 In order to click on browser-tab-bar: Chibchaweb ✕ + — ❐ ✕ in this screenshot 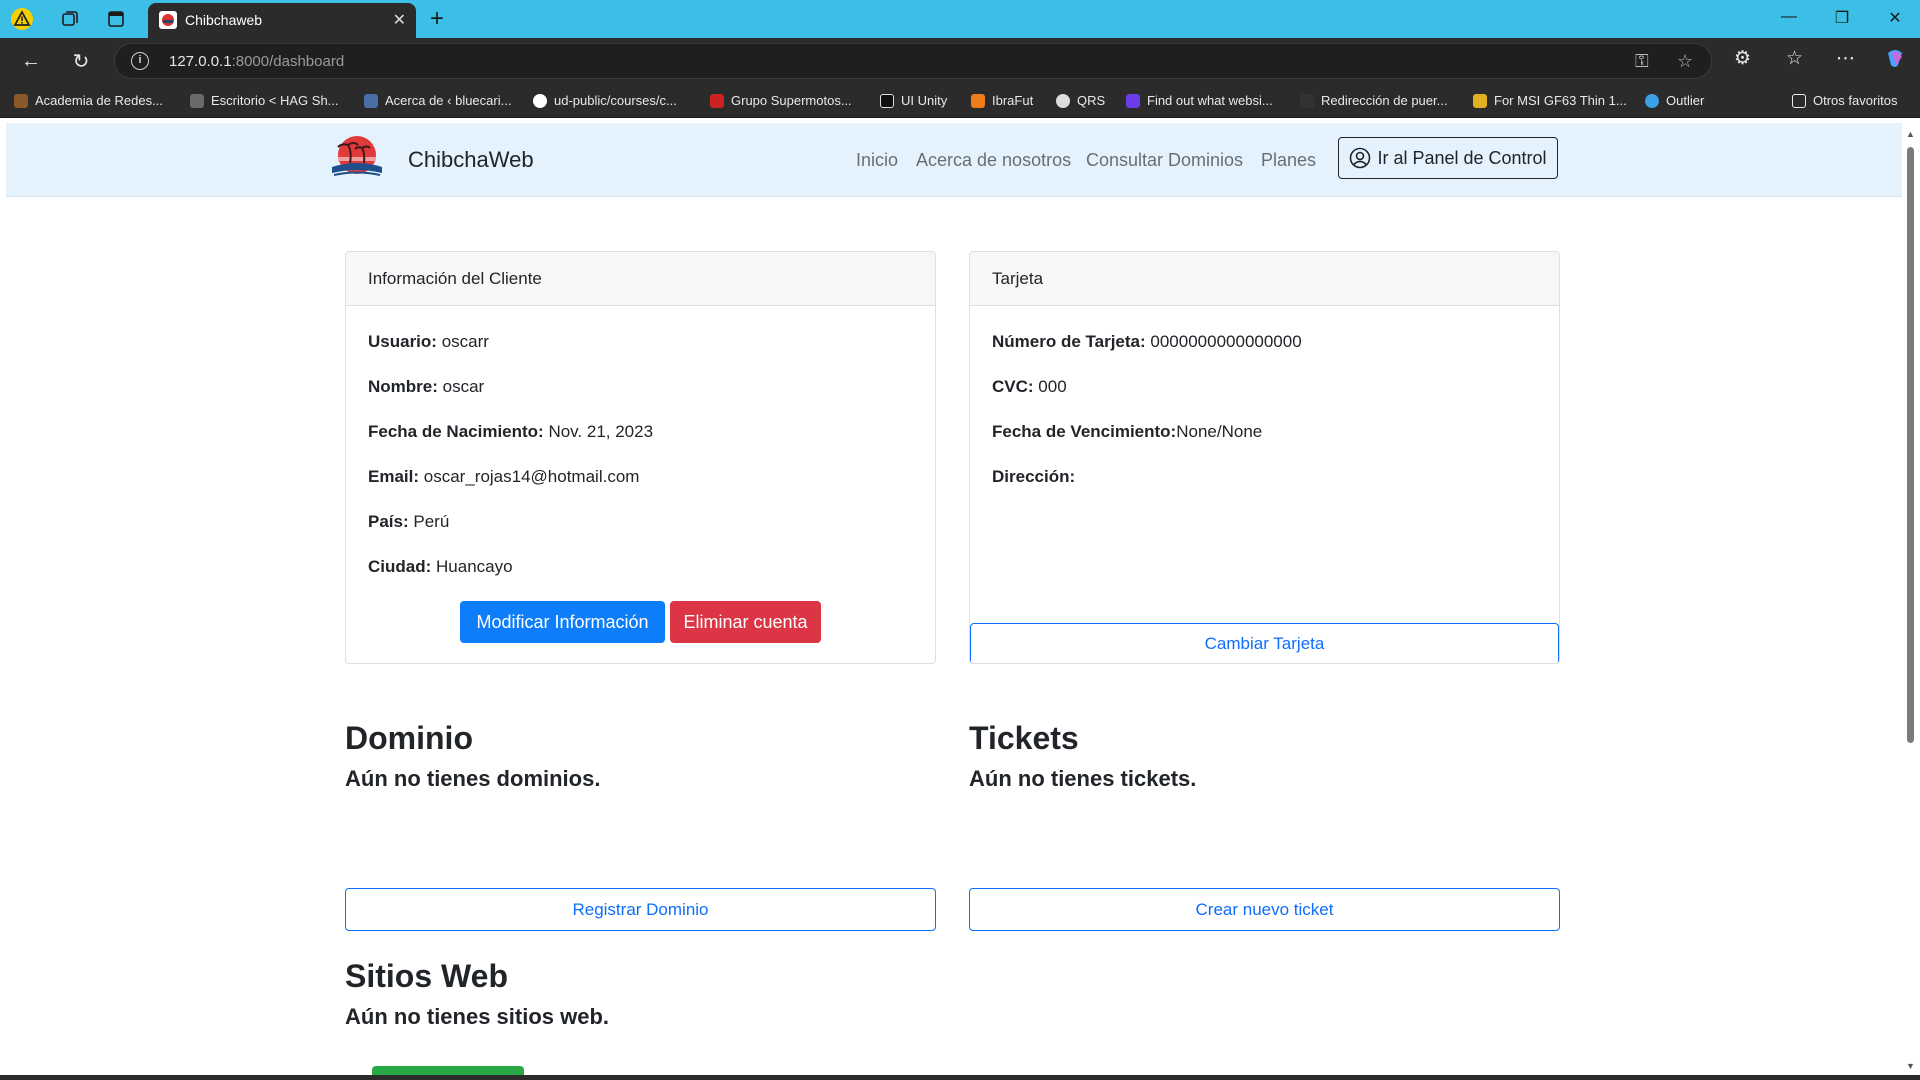, I will do `click(960, 19)`.